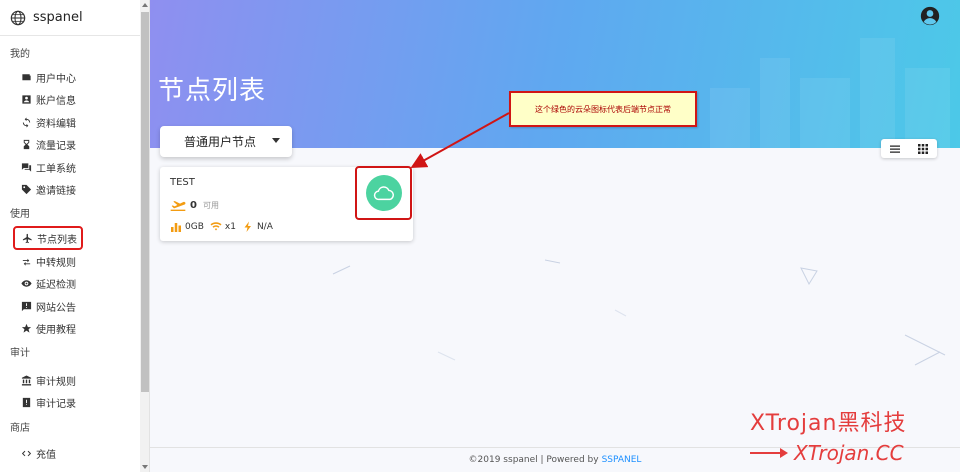  I want to click on footer-link: SSPANEL, so click(622, 460).